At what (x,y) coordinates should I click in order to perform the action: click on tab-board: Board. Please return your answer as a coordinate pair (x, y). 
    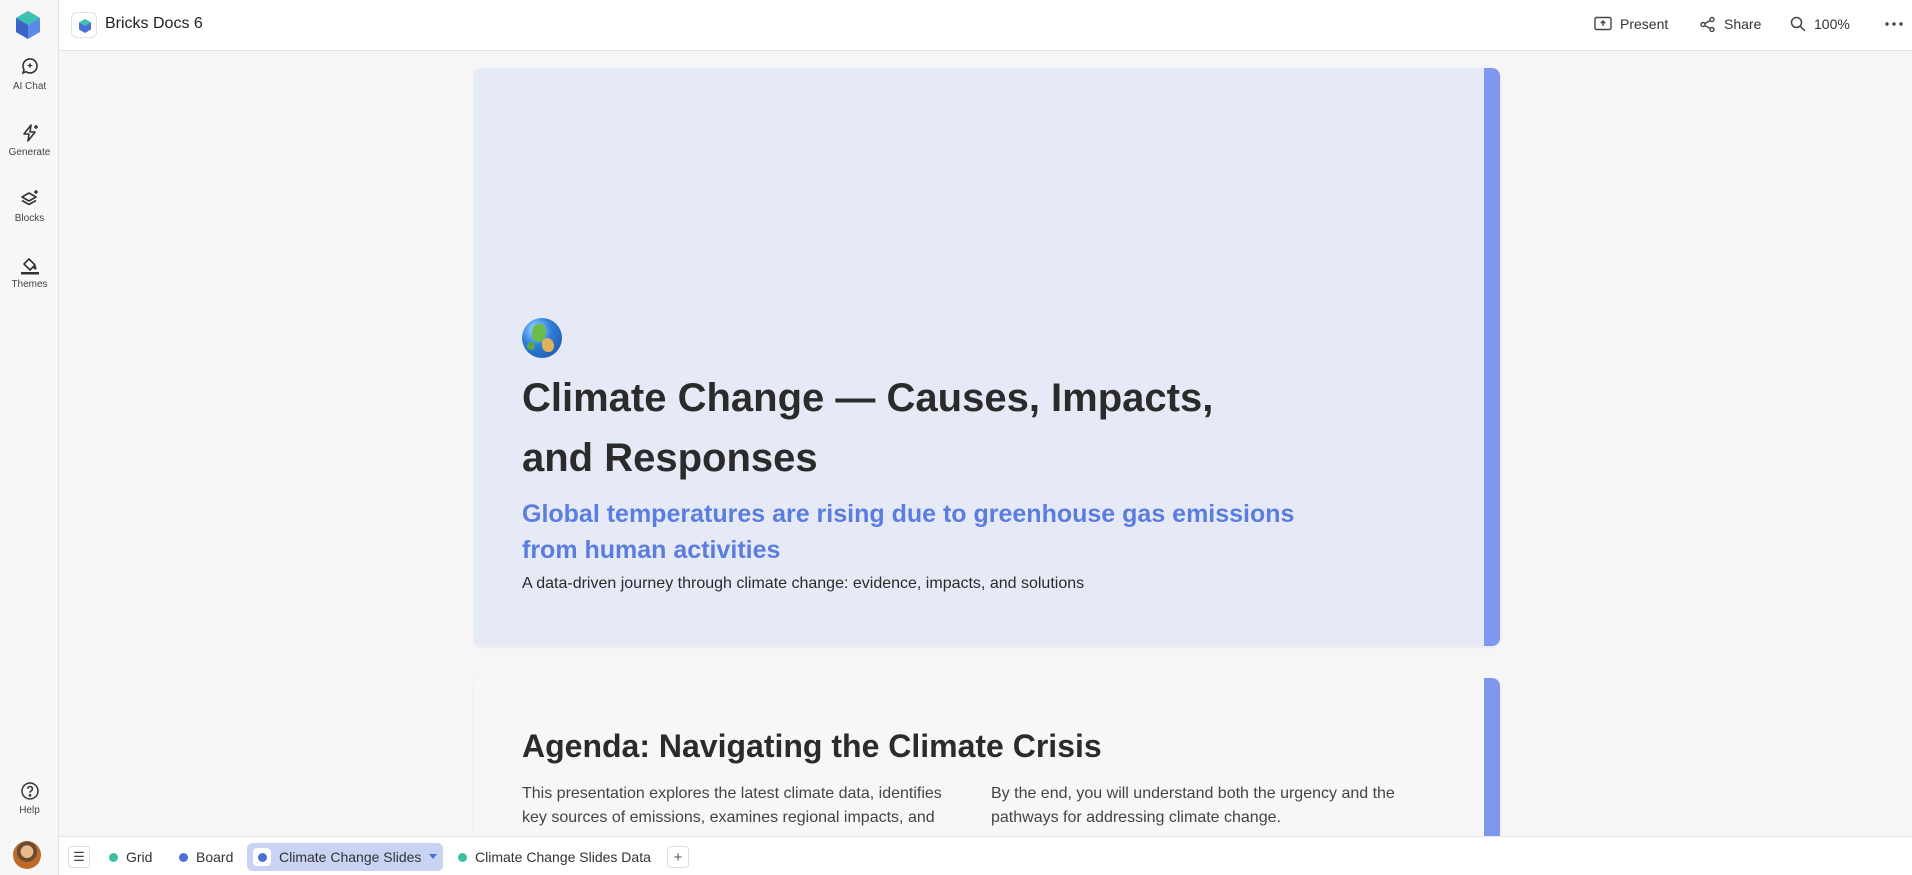
    Looking at the image, I should click on (206, 857).